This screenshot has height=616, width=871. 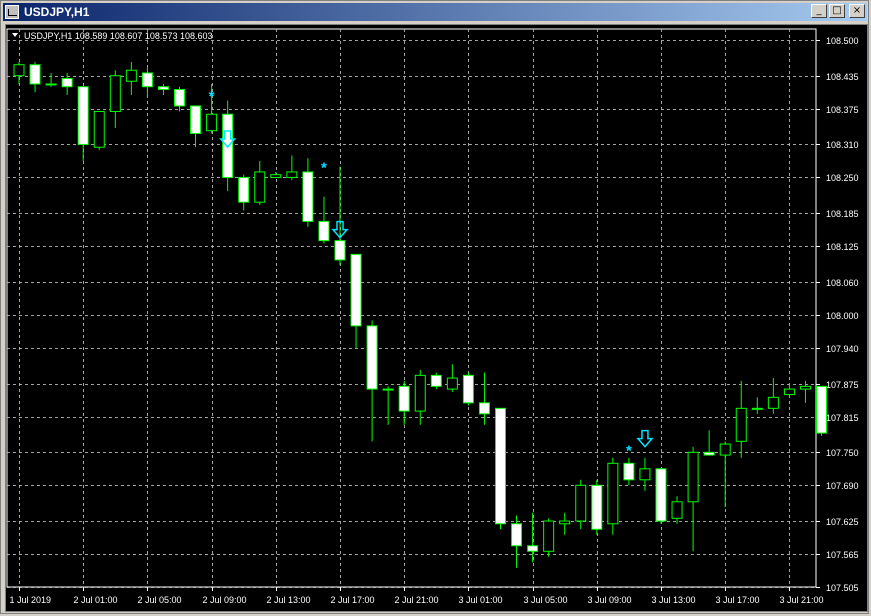 I want to click on window-title: USDJPY,H1, so click(x=57, y=12).